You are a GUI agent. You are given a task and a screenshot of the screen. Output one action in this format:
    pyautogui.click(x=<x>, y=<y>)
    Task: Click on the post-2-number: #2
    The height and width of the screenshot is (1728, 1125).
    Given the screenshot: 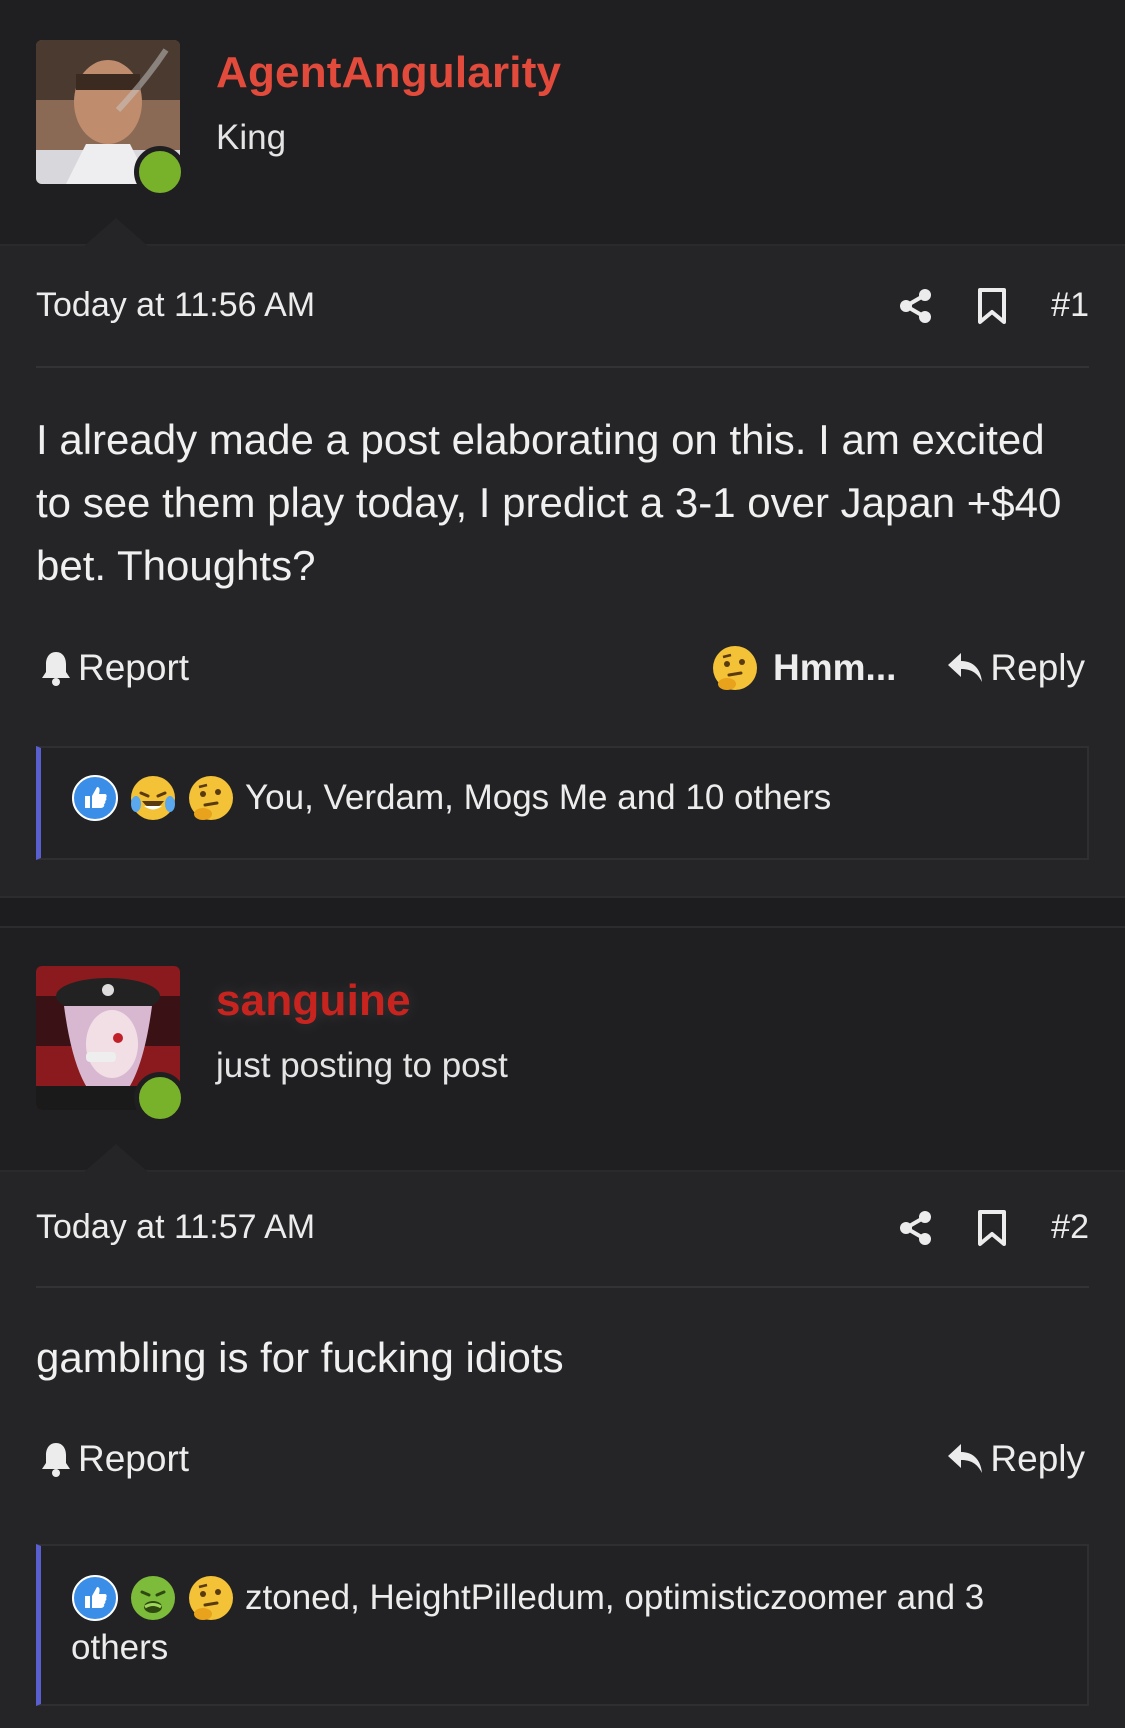 What is the action you would take?
    pyautogui.click(x=1070, y=1227)
    